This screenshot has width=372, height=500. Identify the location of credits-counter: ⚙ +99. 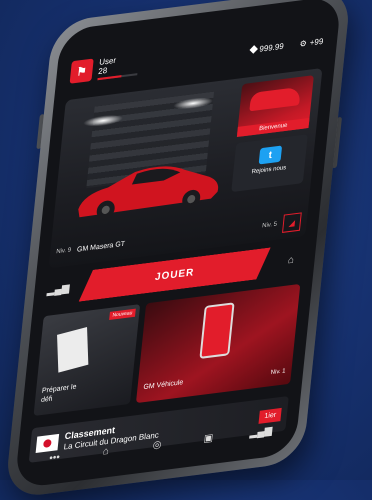
(311, 42).